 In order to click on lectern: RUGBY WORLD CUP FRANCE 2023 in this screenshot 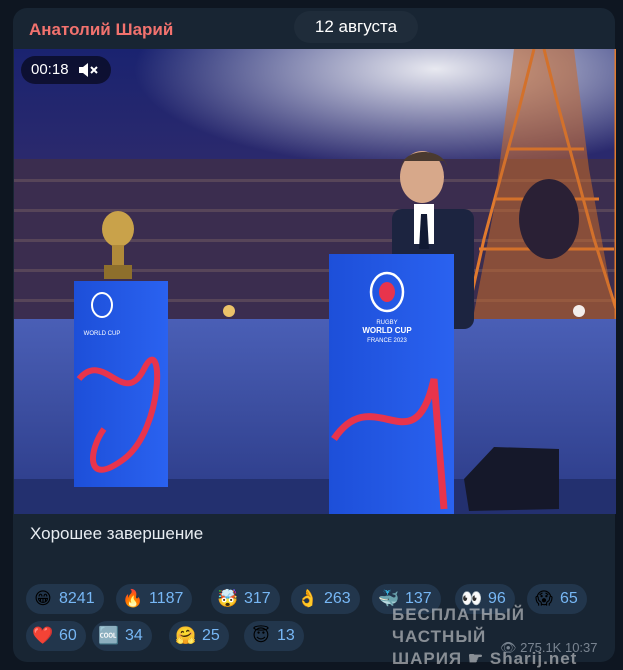, I will do `click(391, 384)`.